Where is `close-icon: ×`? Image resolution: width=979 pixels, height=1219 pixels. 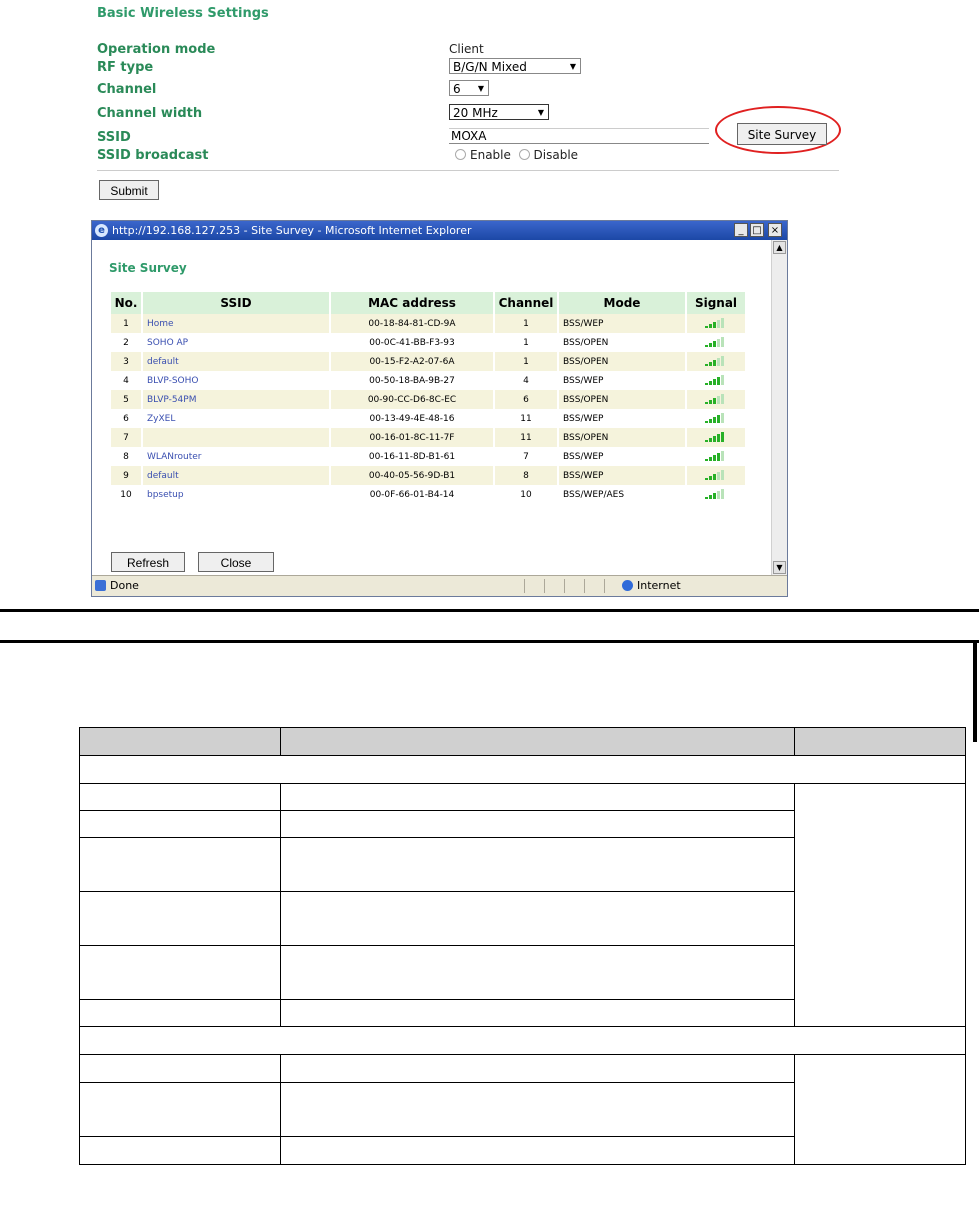
close-icon: × is located at coordinates (775, 230).